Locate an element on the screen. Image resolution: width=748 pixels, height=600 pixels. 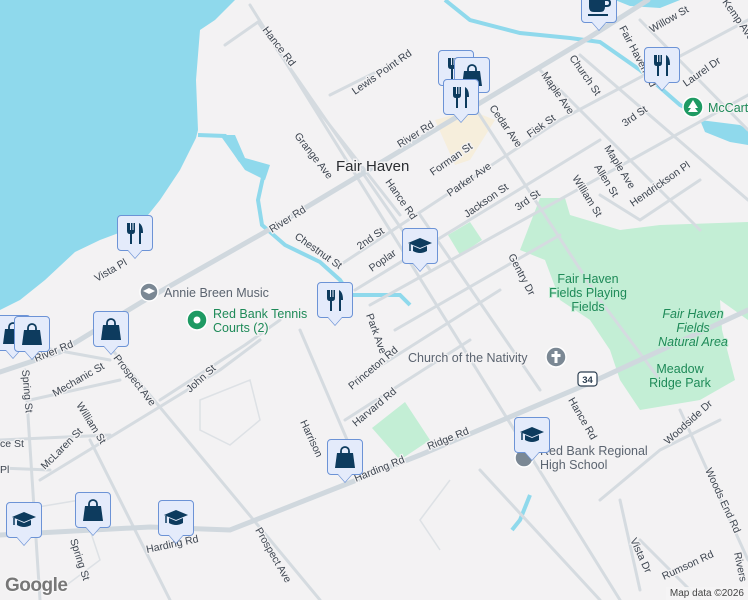
red-bank-tennis-courts-poi: Red Bank Tennis Courts (2) is located at coordinates (247, 321).